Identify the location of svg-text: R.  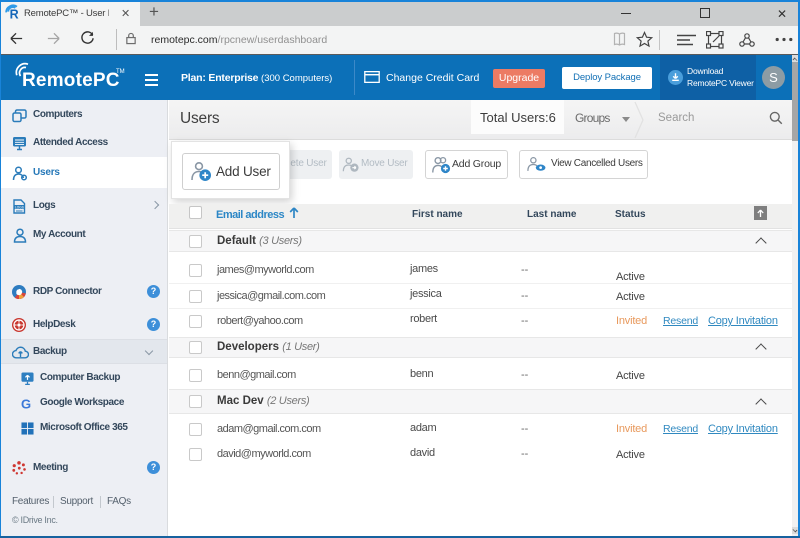
(14, 13).